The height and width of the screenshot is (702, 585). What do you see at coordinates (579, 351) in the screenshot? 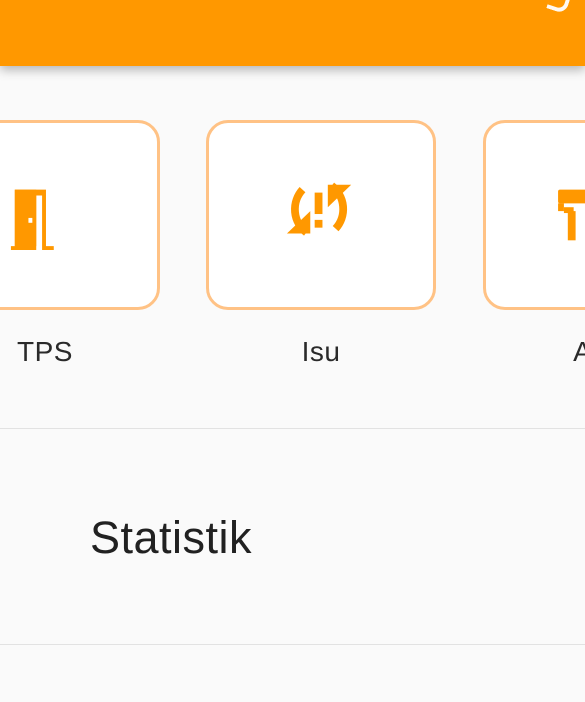
I see `menu-label-asp: Asp` at bounding box center [579, 351].